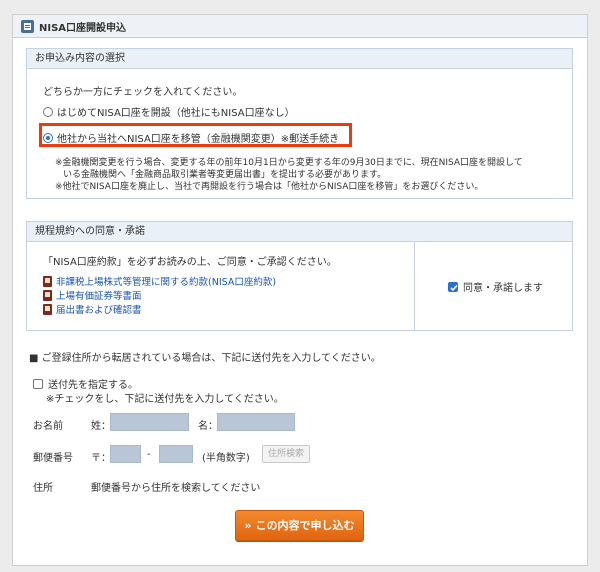 The image size is (600, 572). Describe the element at coordinates (53, 458) in the screenshot. I see `postal-label: 郵便番号` at that location.